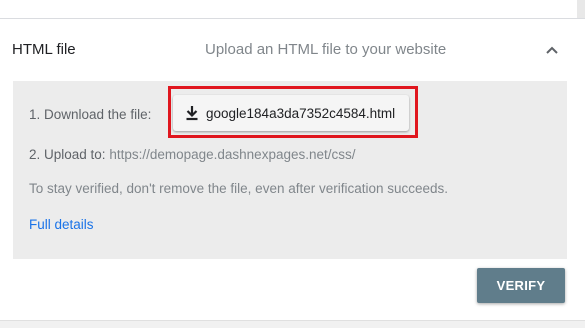  What do you see at coordinates (192, 113) in the screenshot?
I see `download-icon` at bounding box center [192, 113].